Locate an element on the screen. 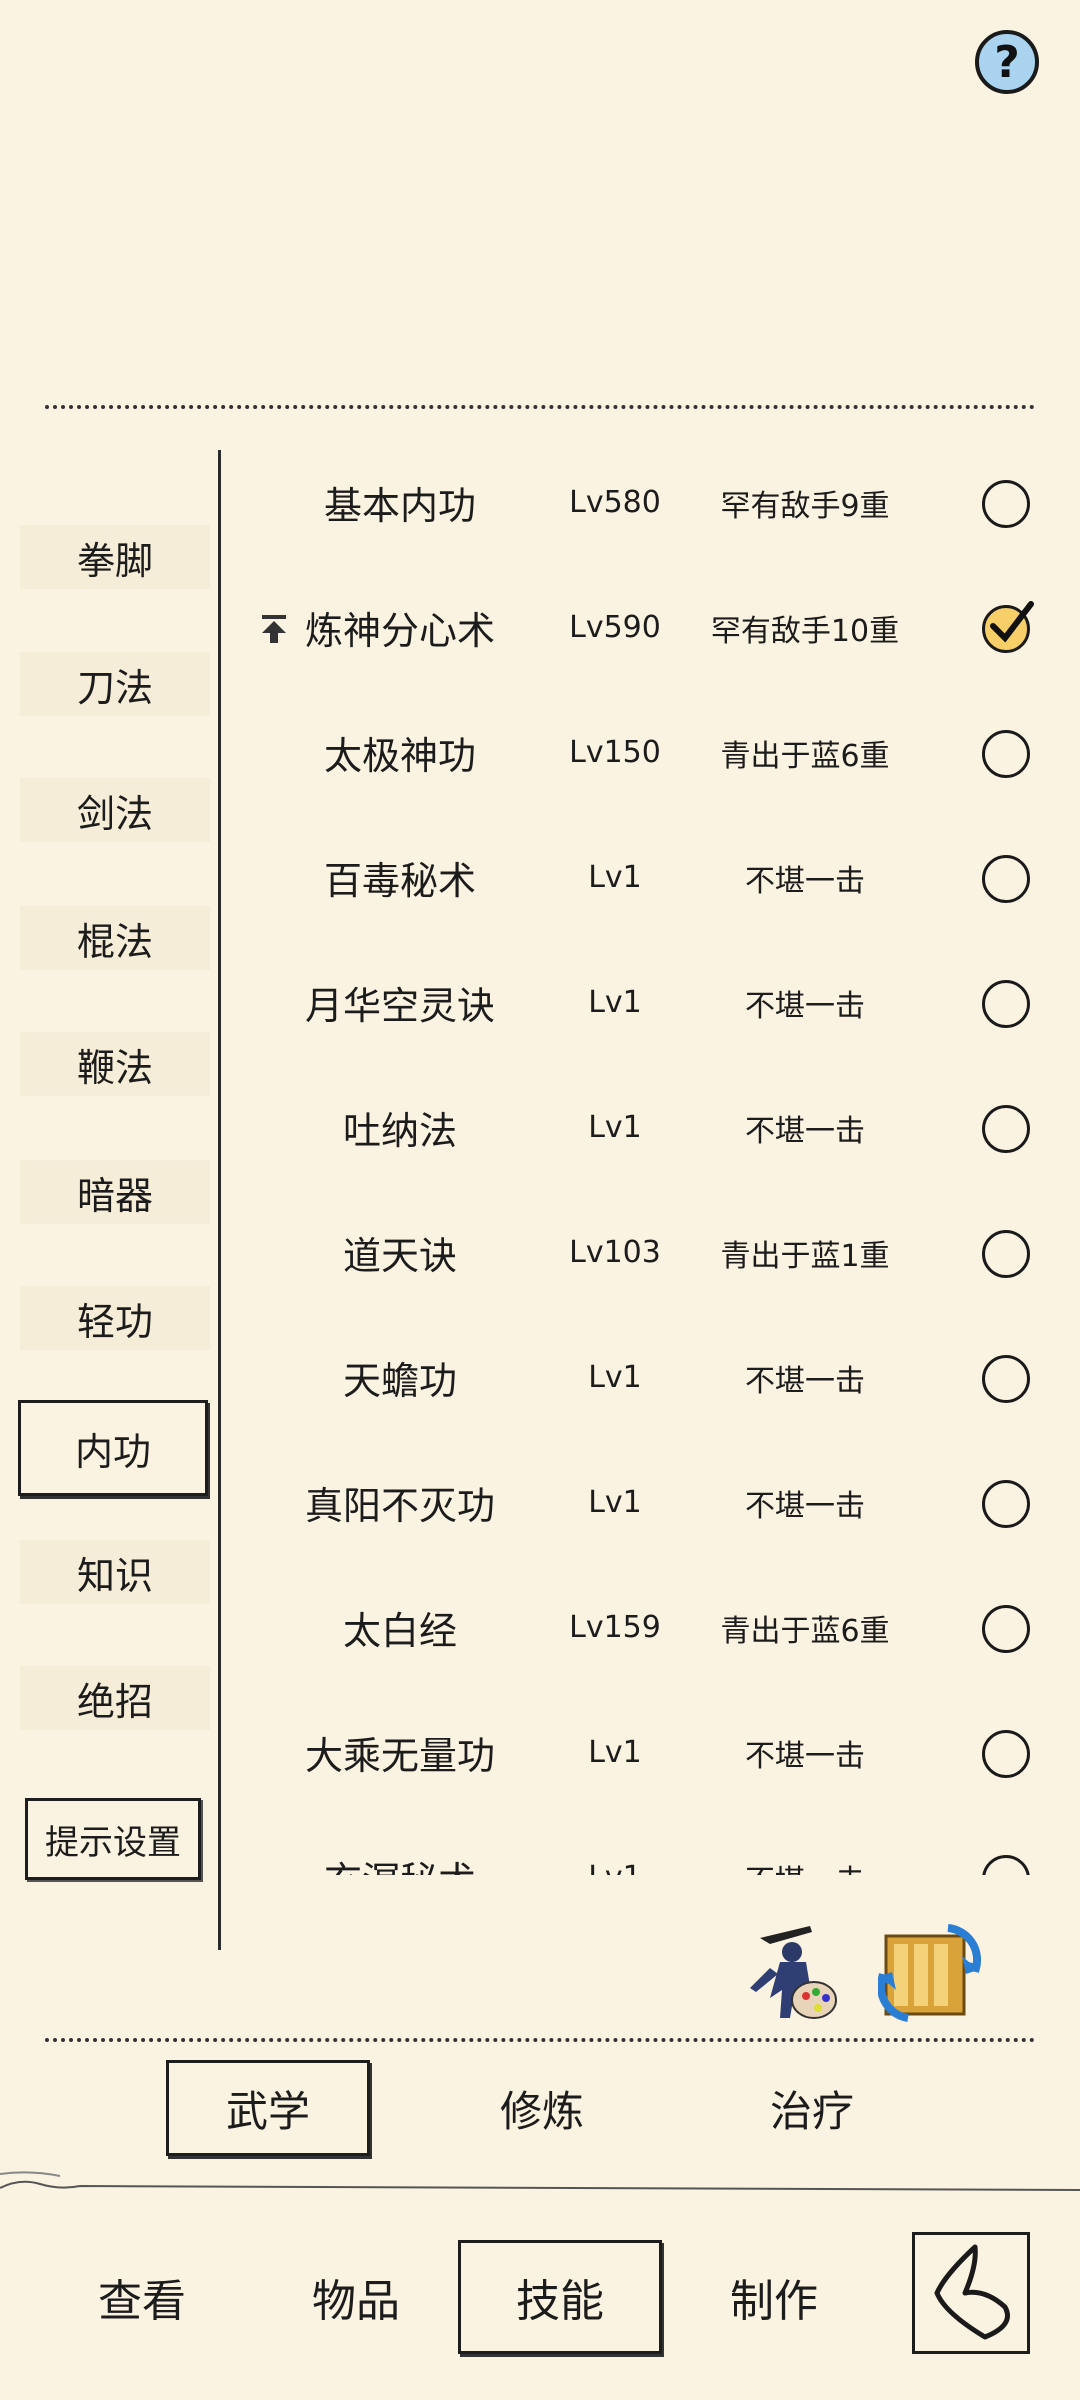 This screenshot has height=2400, width=1080. skill-name: 太白经 is located at coordinates (399, 1631).